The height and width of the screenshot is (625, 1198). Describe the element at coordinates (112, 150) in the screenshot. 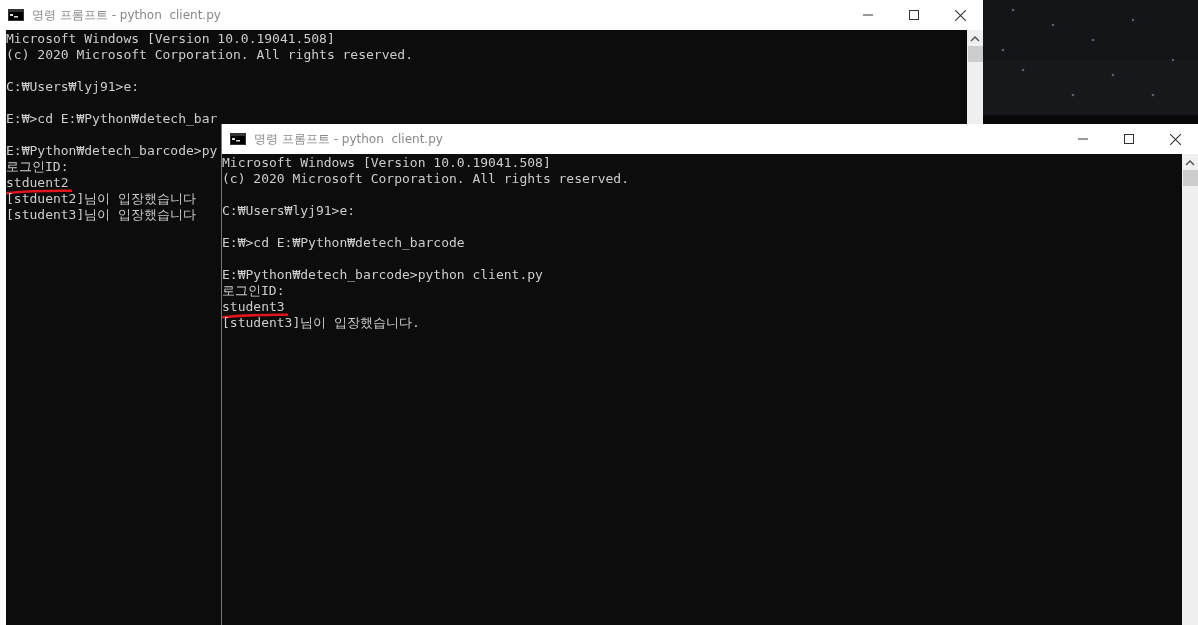

I see `console-line: E:₩Python₩detech_barcode>py` at that location.